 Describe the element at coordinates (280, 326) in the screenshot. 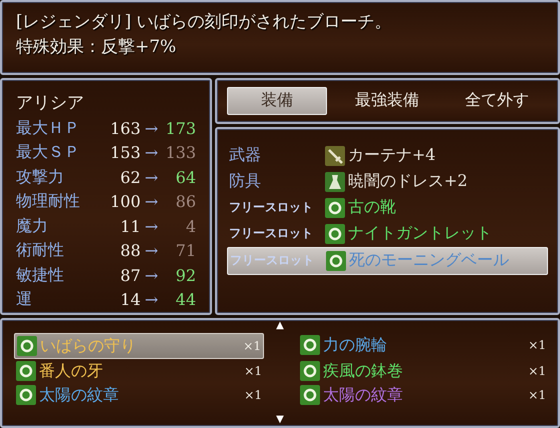

I see `scroll-up-arrow: ▲` at that location.